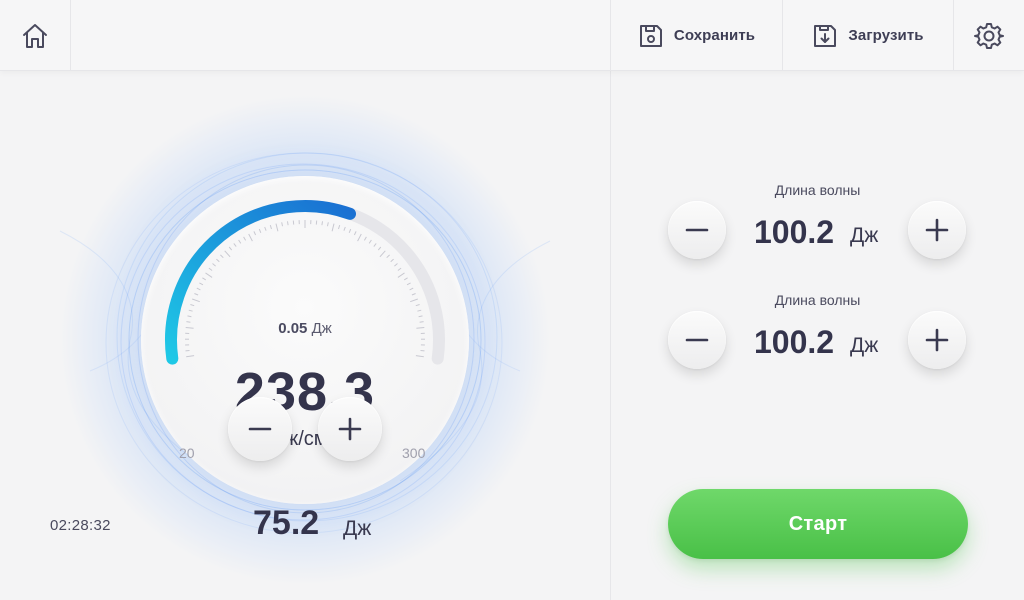 The height and width of the screenshot is (600, 1024). I want to click on param-1-decrease-button, so click(697, 230).